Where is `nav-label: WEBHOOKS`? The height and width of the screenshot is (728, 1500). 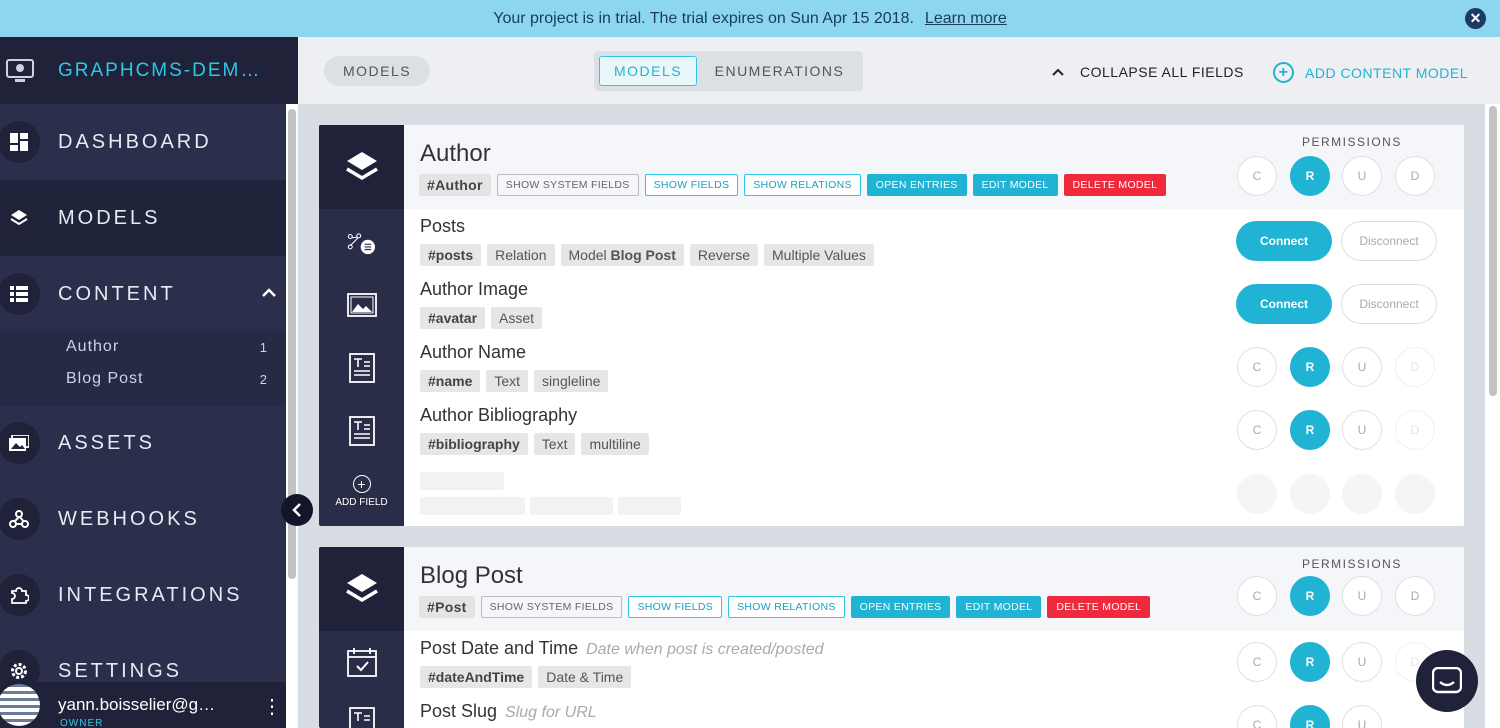
nav-label: WEBHOOKS is located at coordinates (129, 518).